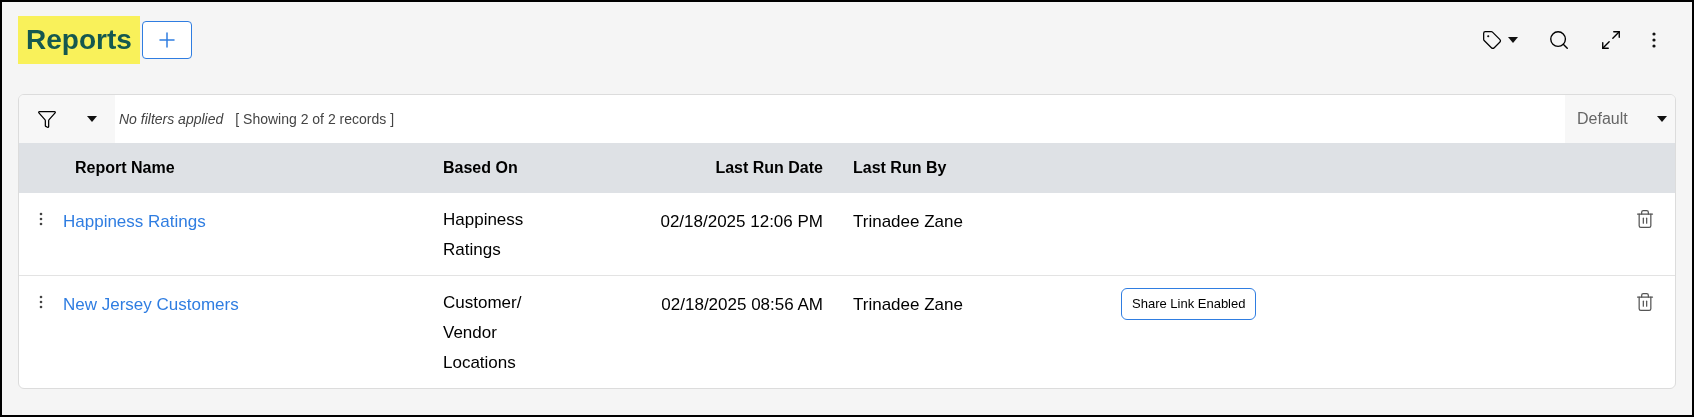 The image size is (1694, 417). What do you see at coordinates (151, 305) in the screenshot?
I see `report-link: New Jersey Customers` at bounding box center [151, 305].